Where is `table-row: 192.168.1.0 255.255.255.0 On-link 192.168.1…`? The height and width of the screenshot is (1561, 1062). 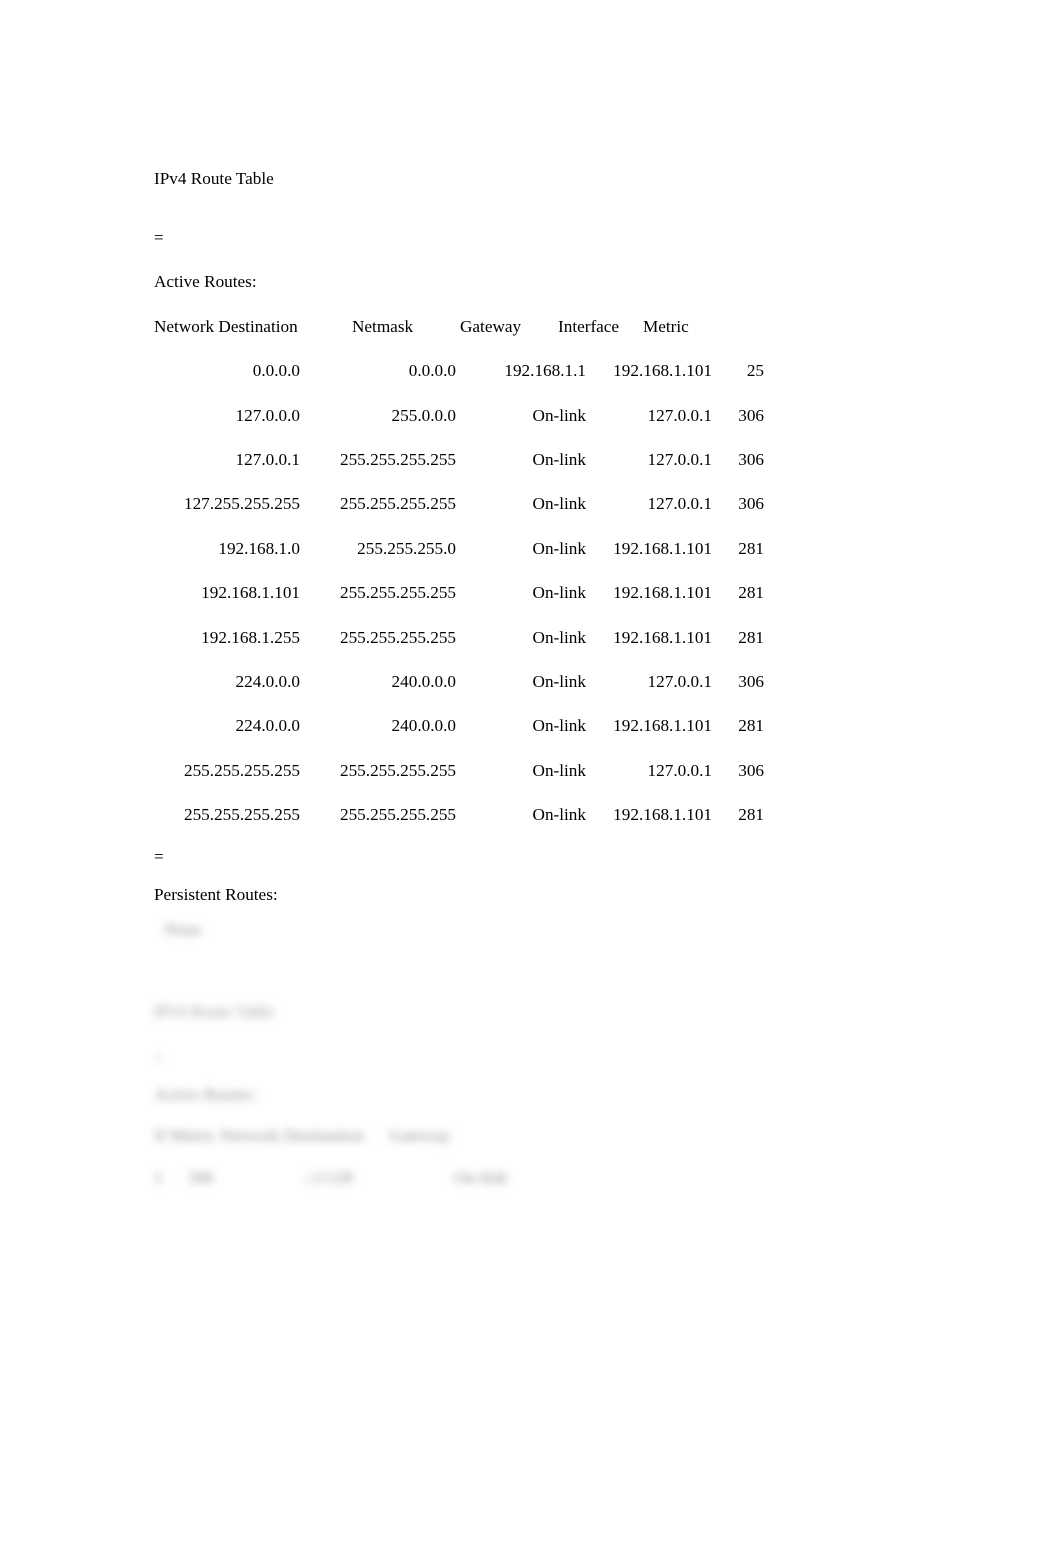
table-row: 192.168.1.0 255.255.255.0 On-link 192.168.1… is located at coordinates (564, 549).